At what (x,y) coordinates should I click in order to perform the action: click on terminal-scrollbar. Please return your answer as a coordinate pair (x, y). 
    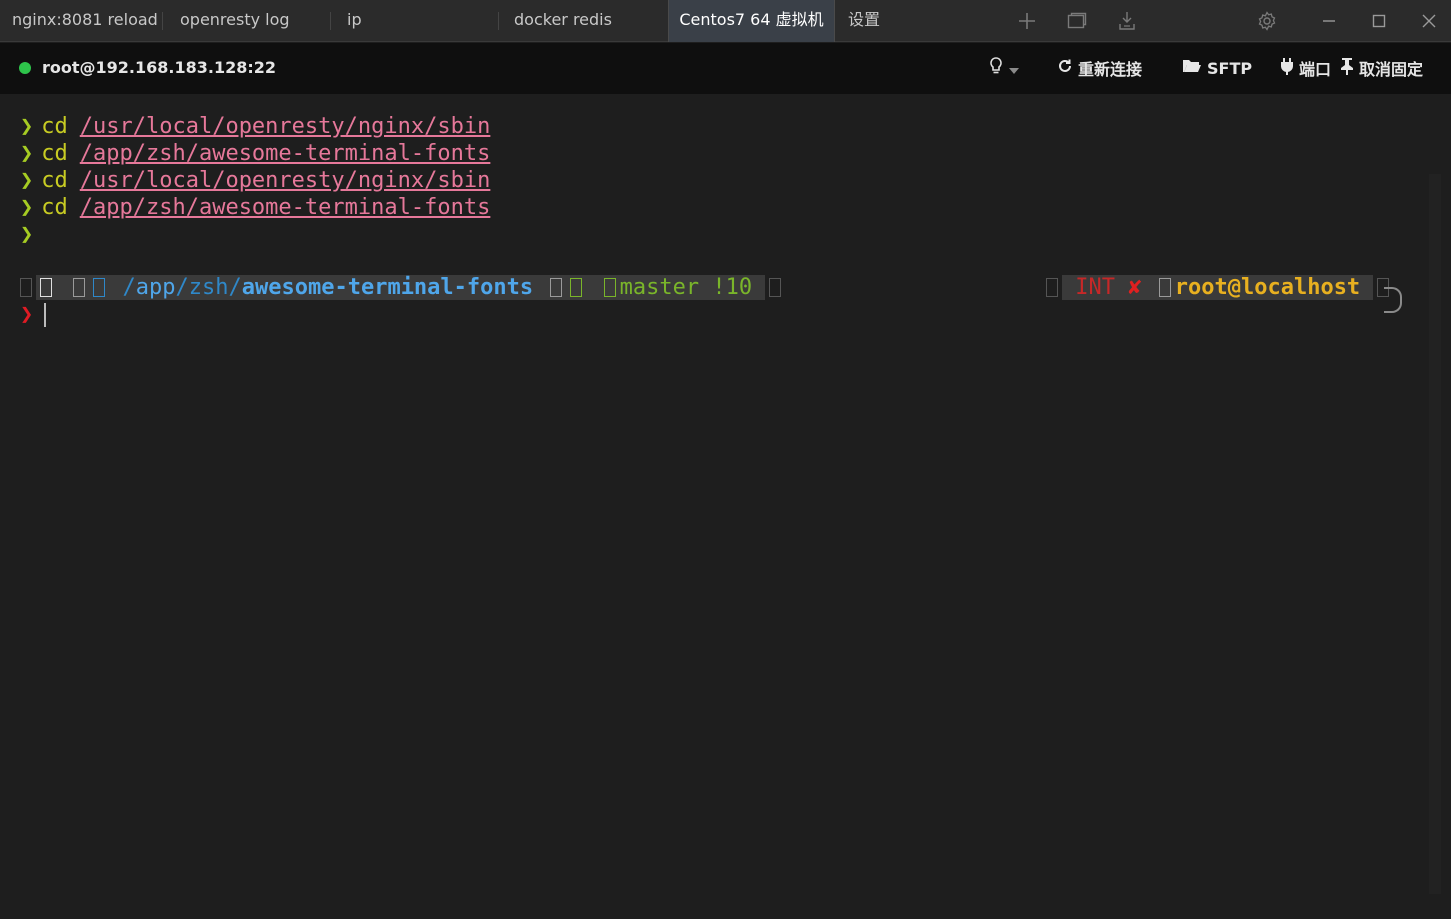
    Looking at the image, I should click on (1435, 534).